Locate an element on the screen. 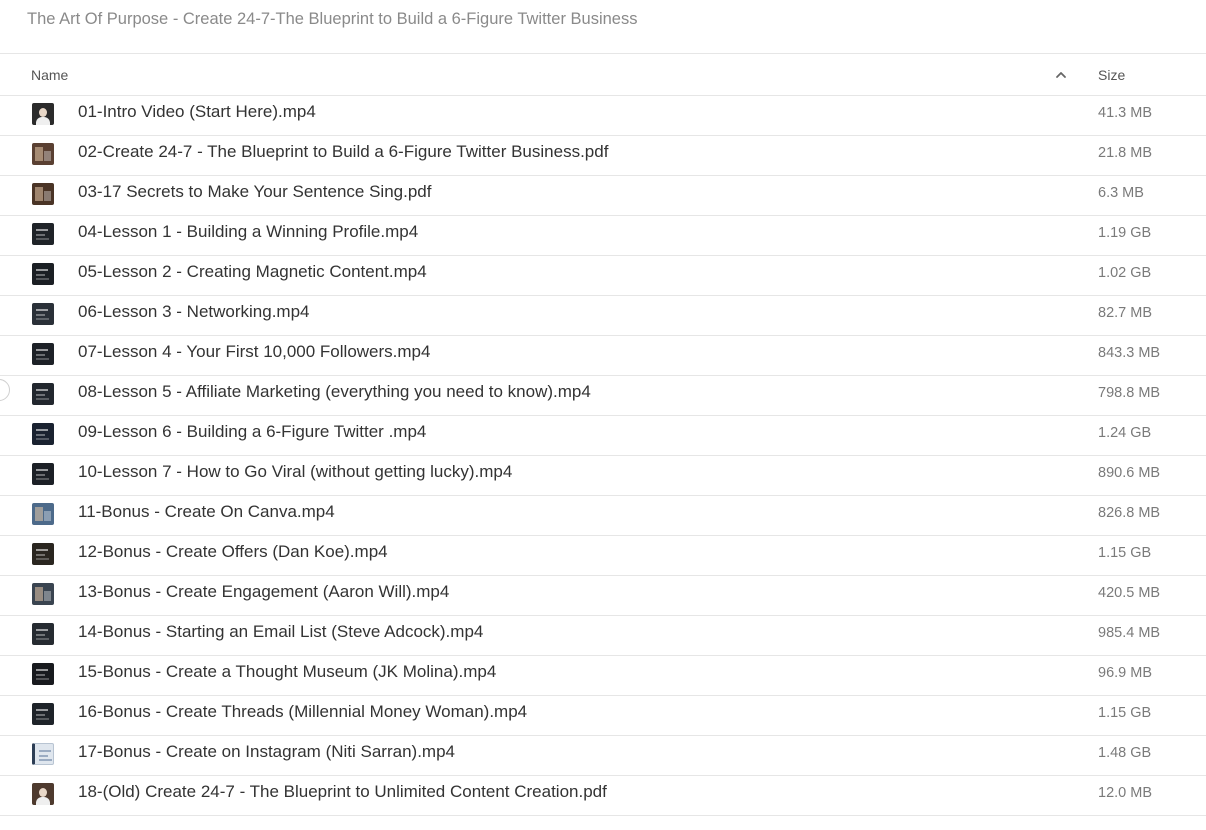 This screenshot has width=1206, height=830. file-row: 11-Bonus - Create On Canva.mp4 826.8 MB is located at coordinates (603, 516).